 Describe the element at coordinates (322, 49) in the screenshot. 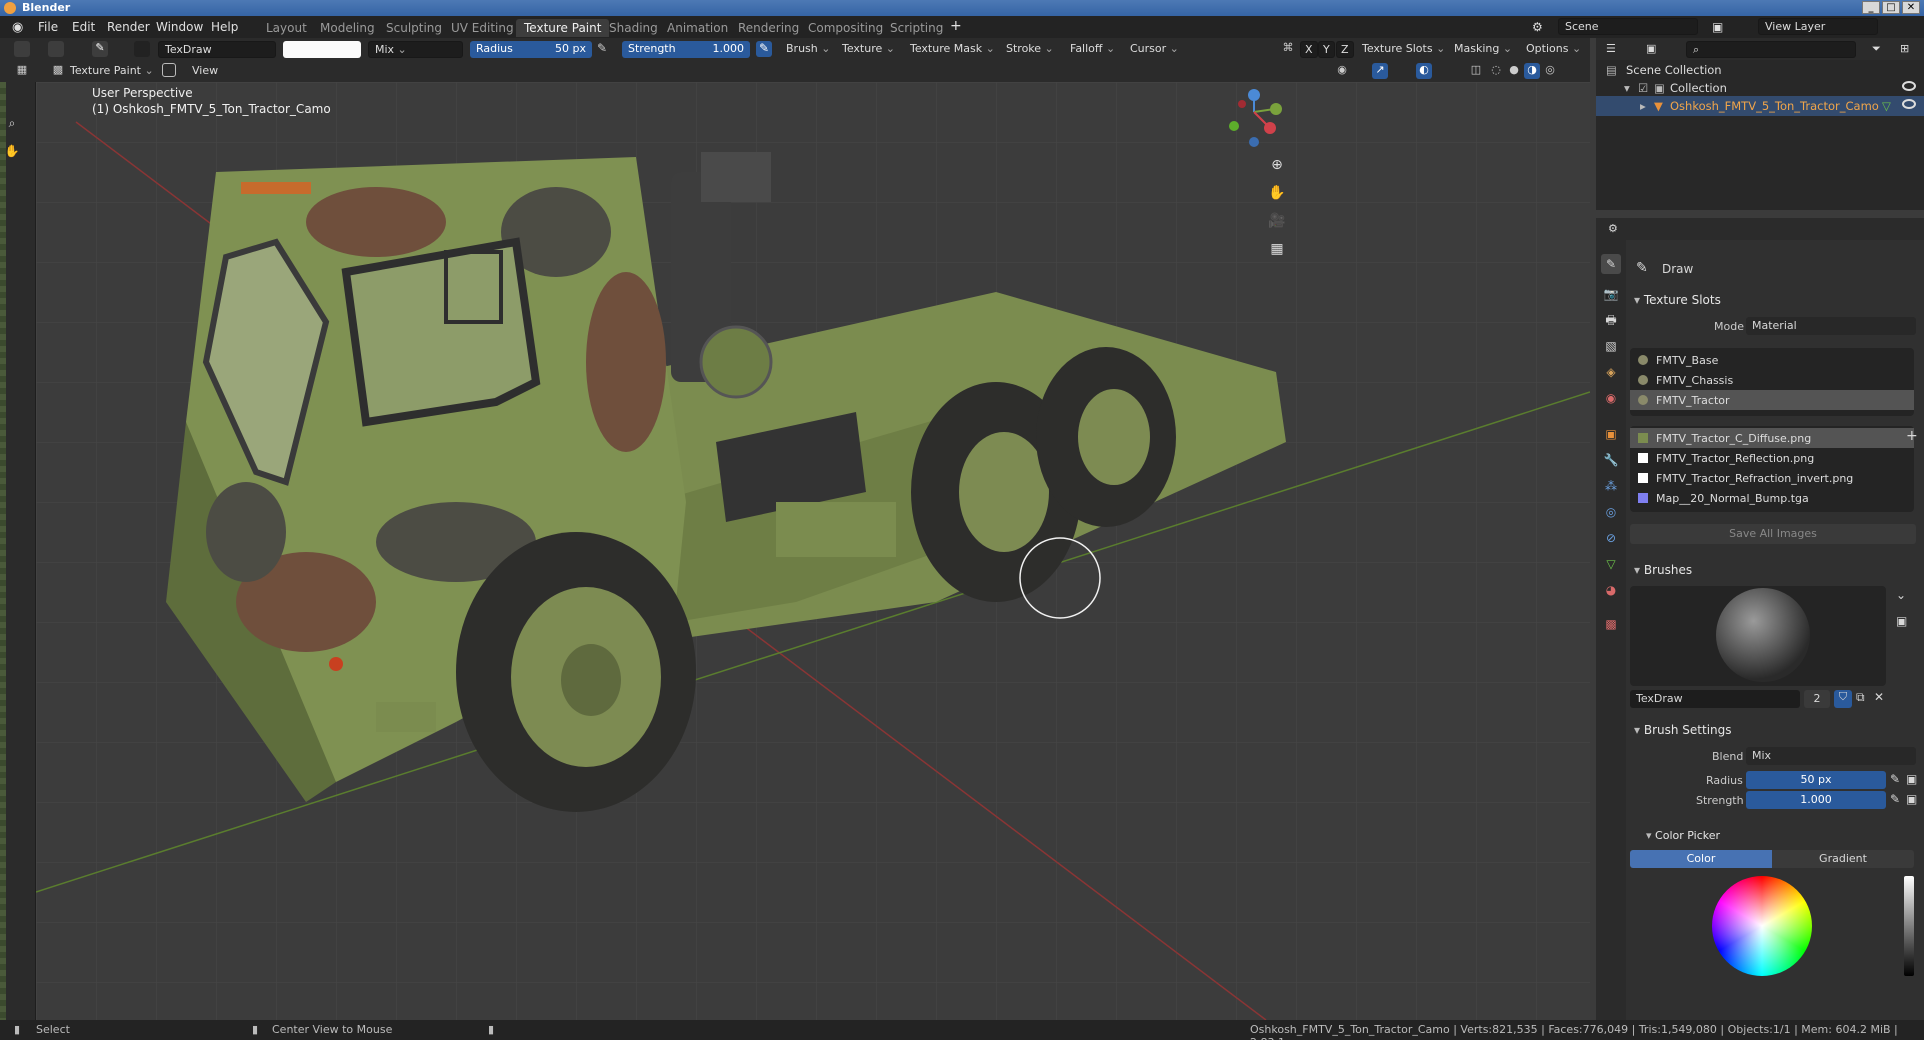

I see `brush-color-swatch` at that location.